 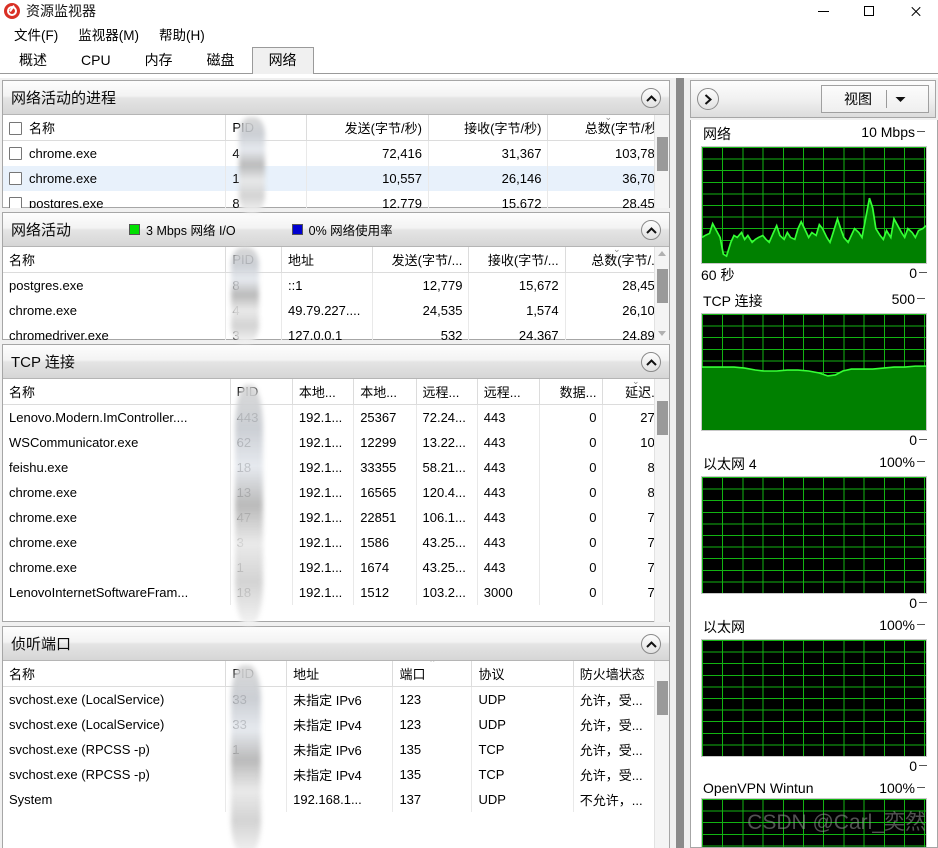 What do you see at coordinates (875, 99) in the screenshot?
I see `view-button: 视图` at bounding box center [875, 99].